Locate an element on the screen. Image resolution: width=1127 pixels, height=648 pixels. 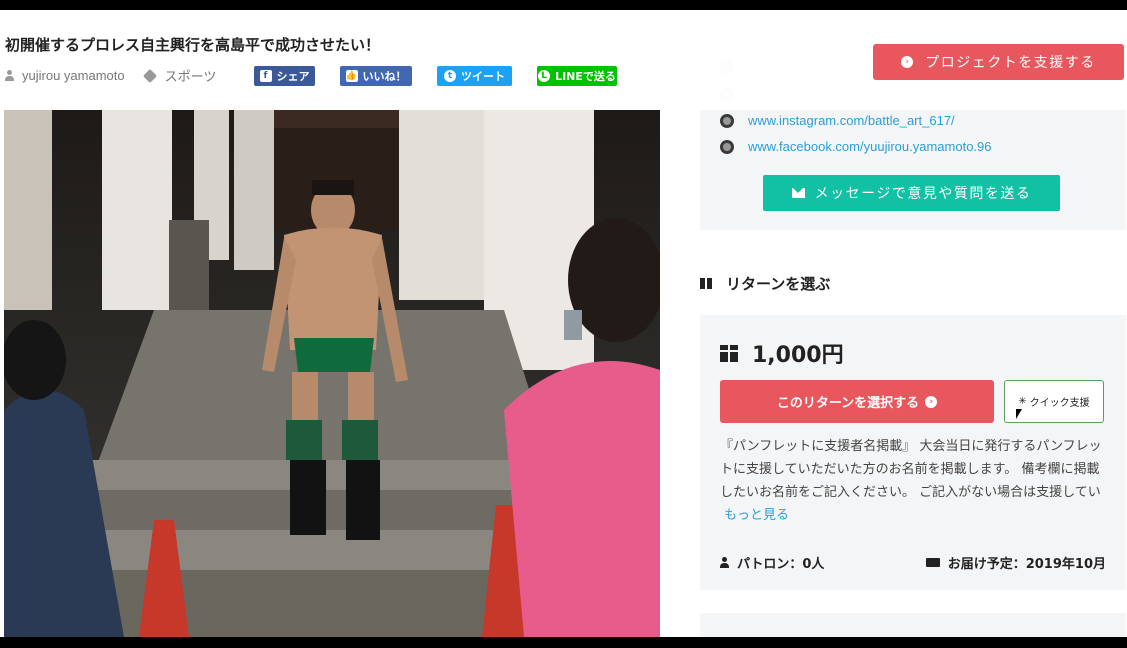
line-share-label: LINEで送る is located at coordinates (585, 76).